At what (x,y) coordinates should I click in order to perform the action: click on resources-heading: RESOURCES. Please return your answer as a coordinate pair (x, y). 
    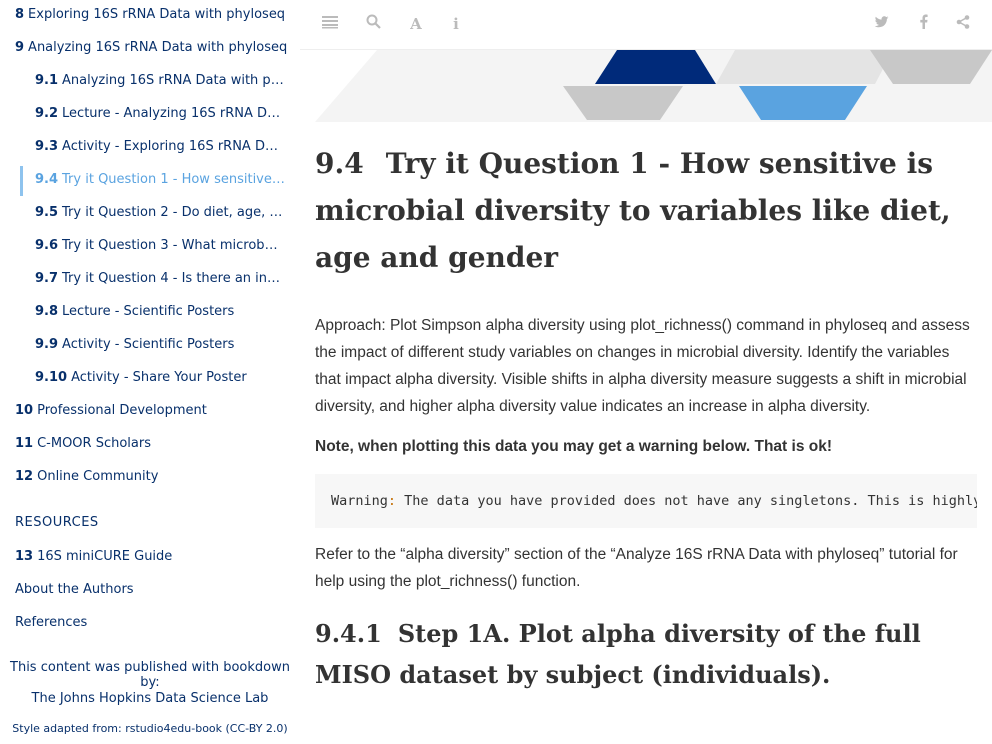
    Looking at the image, I should click on (57, 522).